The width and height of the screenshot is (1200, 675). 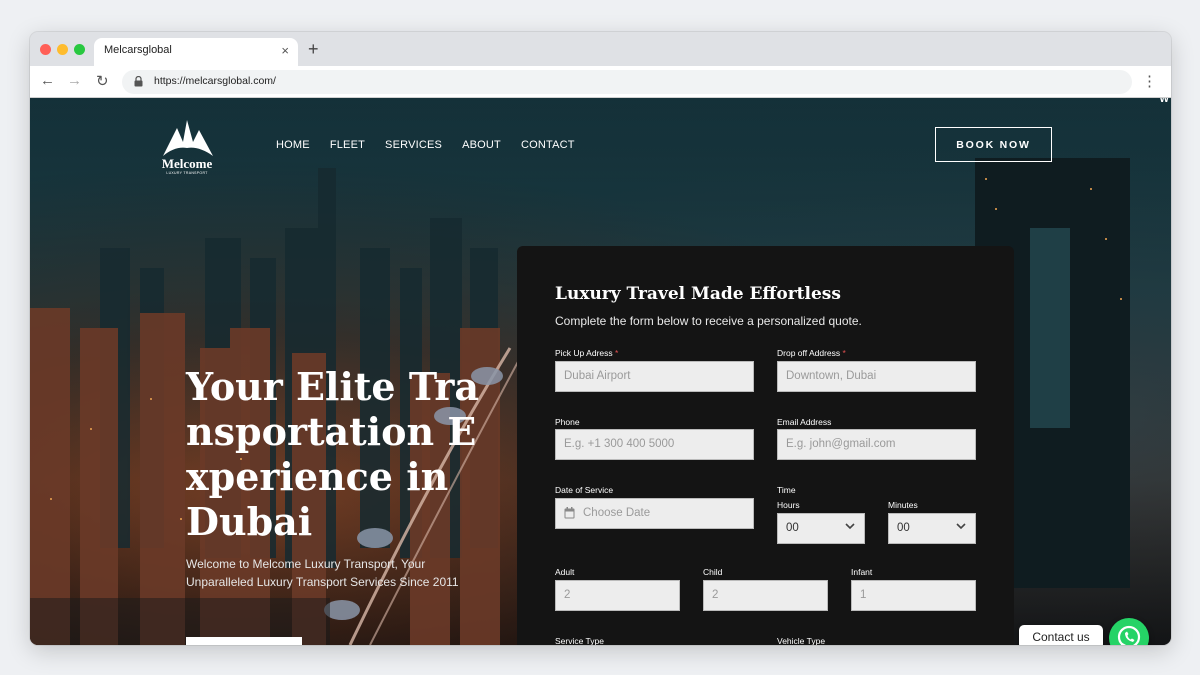 I want to click on adult-placeholder: 2, so click(x=567, y=595).